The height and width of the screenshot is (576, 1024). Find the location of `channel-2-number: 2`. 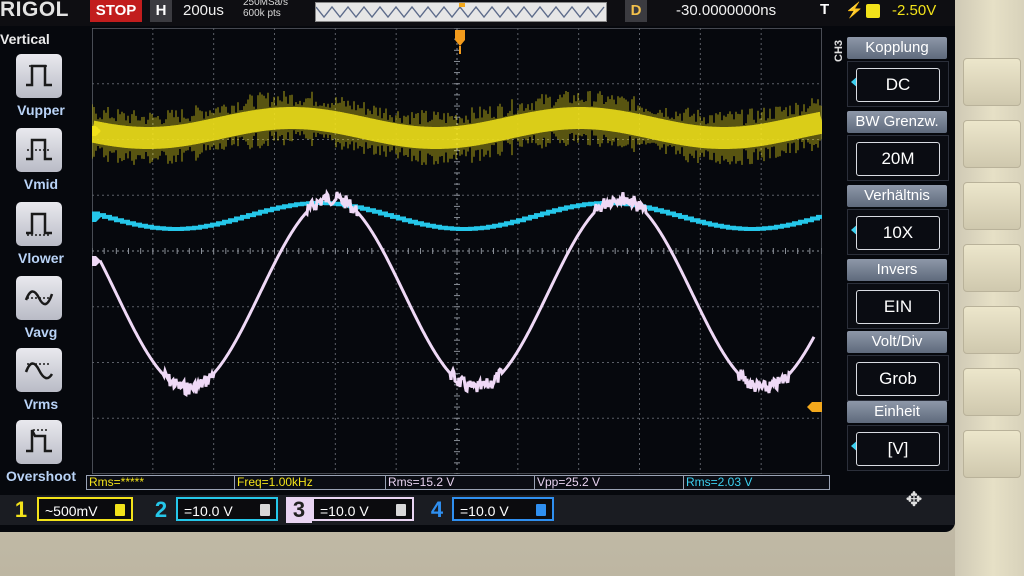

channel-2-number: 2 is located at coordinates (161, 509).